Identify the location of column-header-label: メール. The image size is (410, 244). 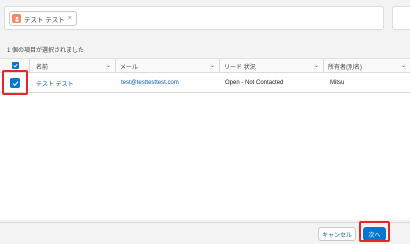
(129, 67).